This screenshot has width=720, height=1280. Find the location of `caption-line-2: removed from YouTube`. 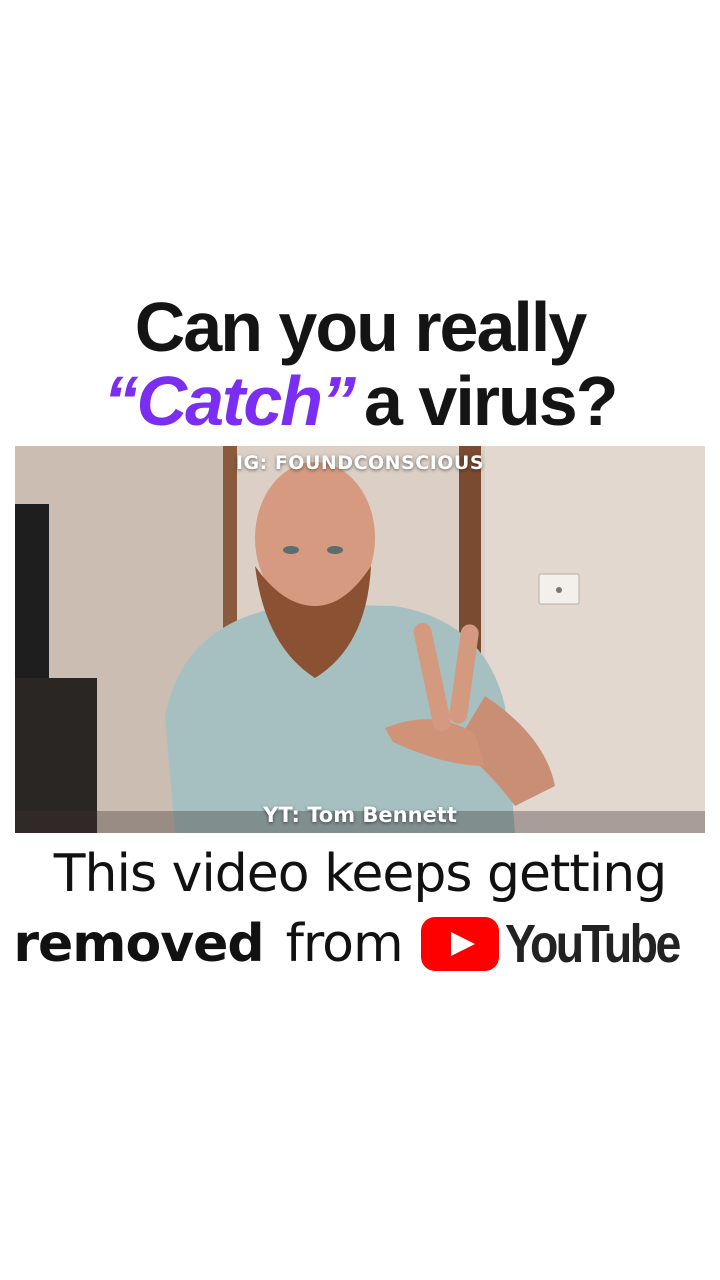

caption-line-2: removed from YouTube is located at coordinates (360, 944).